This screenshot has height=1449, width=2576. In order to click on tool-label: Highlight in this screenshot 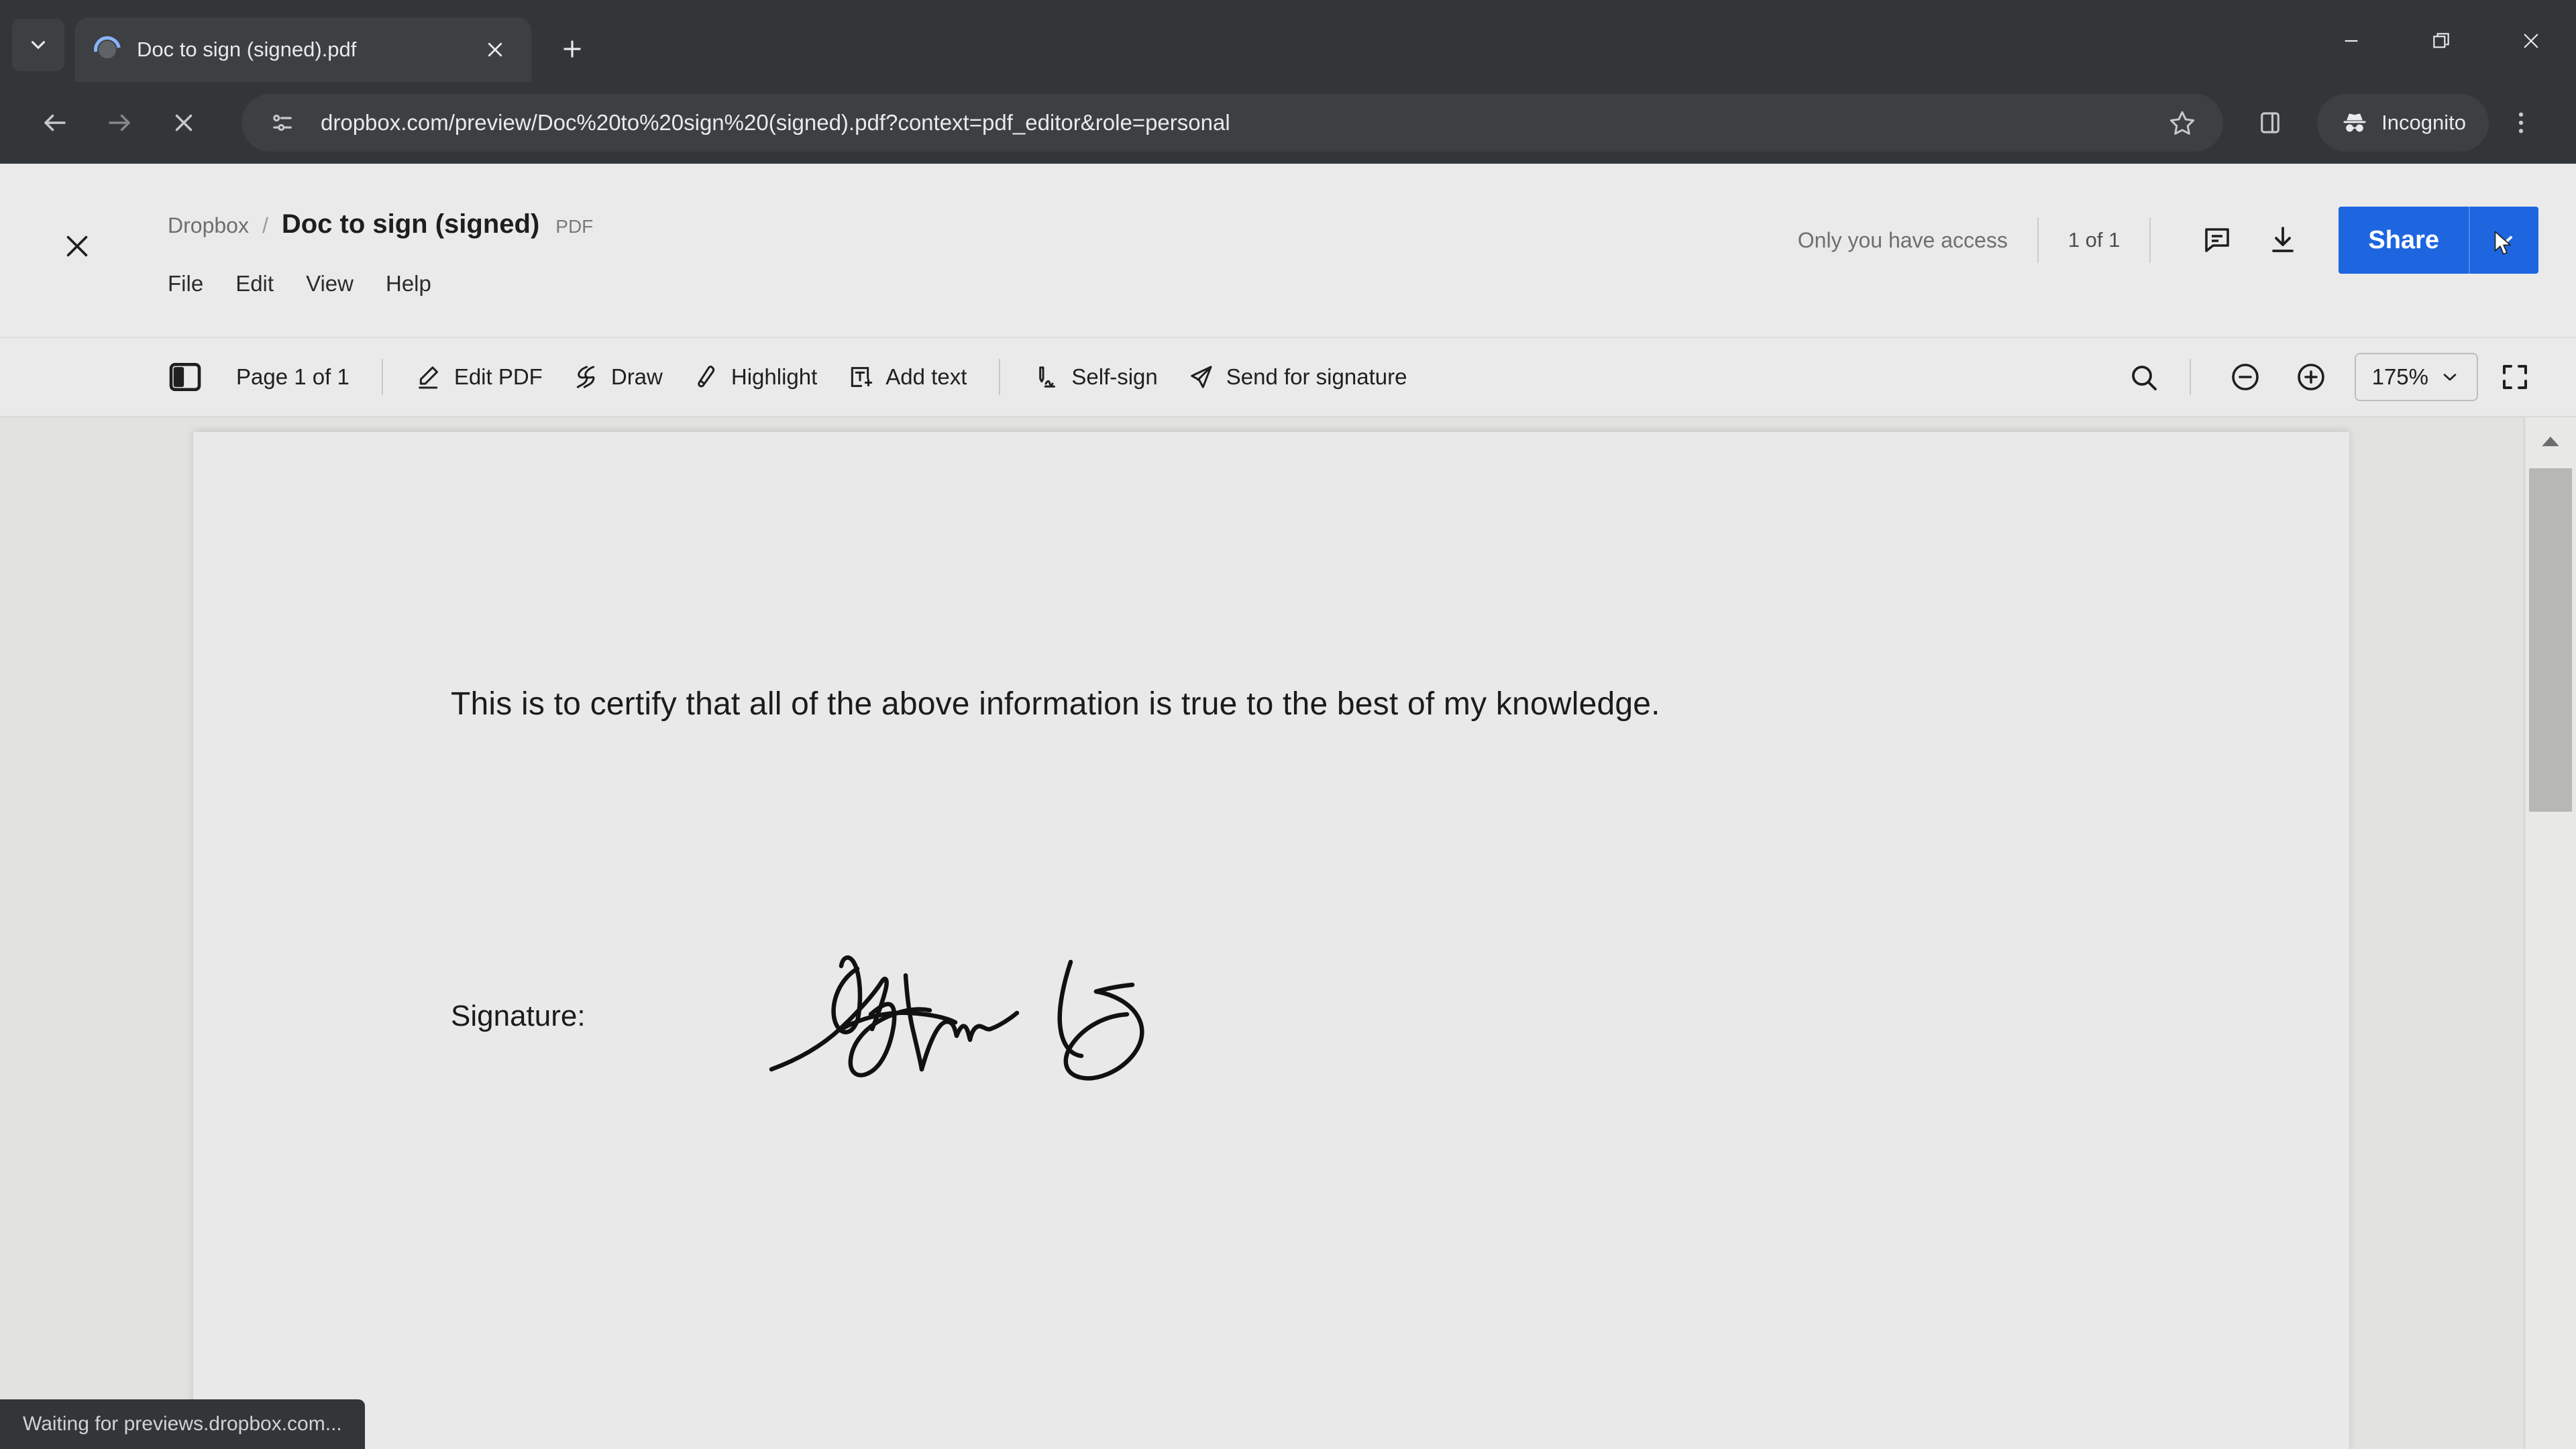, I will do `click(774, 376)`.